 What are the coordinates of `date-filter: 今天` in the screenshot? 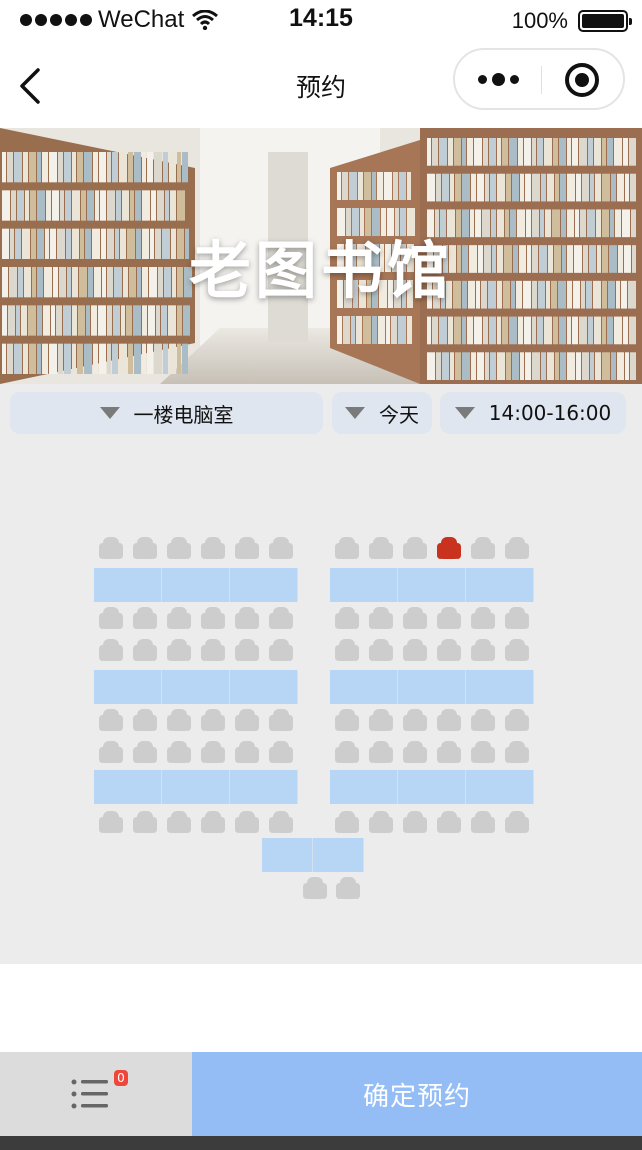 It's located at (382, 413).